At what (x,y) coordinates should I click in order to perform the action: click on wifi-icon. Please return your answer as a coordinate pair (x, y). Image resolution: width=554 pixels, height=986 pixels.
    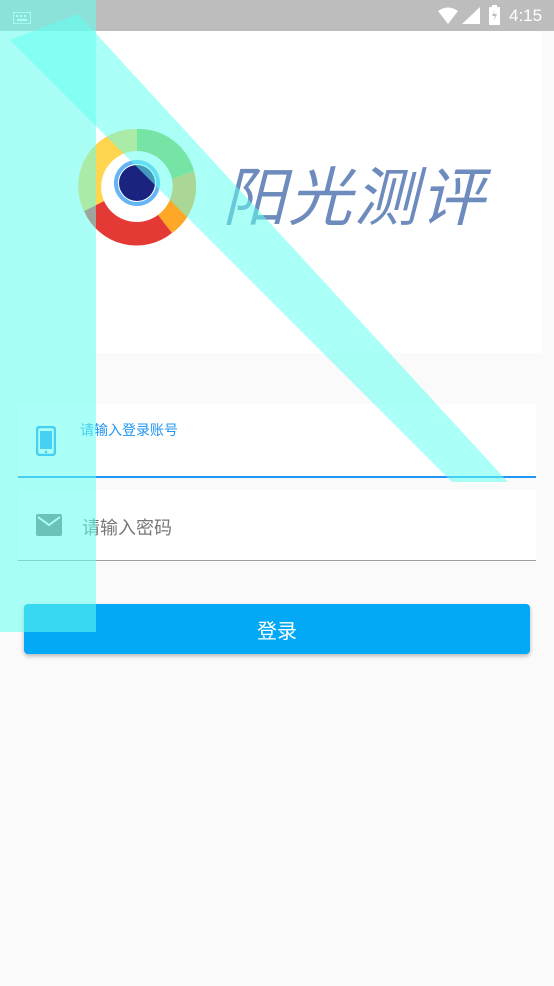
    Looking at the image, I should click on (448, 17).